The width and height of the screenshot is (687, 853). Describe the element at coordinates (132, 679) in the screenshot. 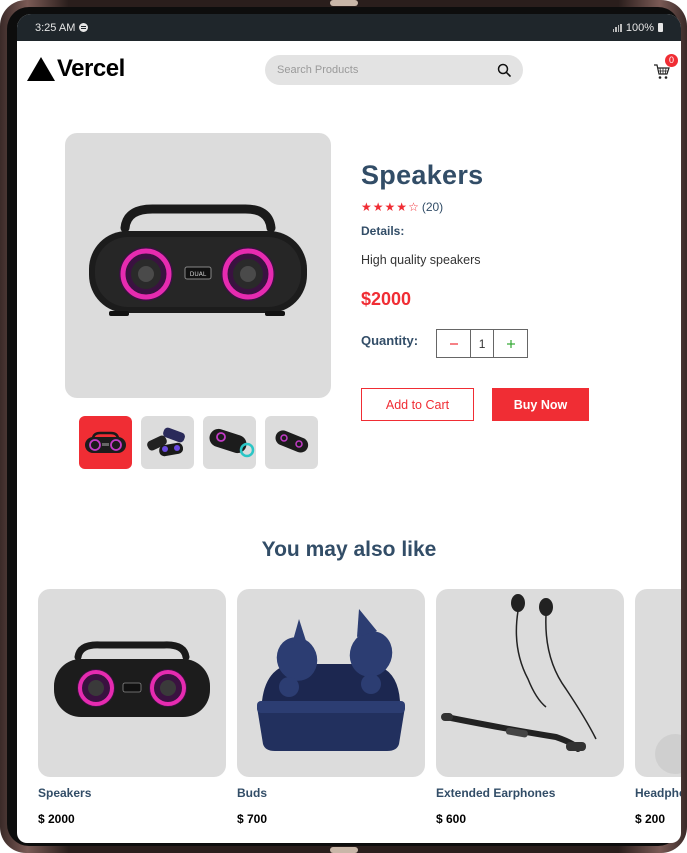

I see `speaker-image` at that location.